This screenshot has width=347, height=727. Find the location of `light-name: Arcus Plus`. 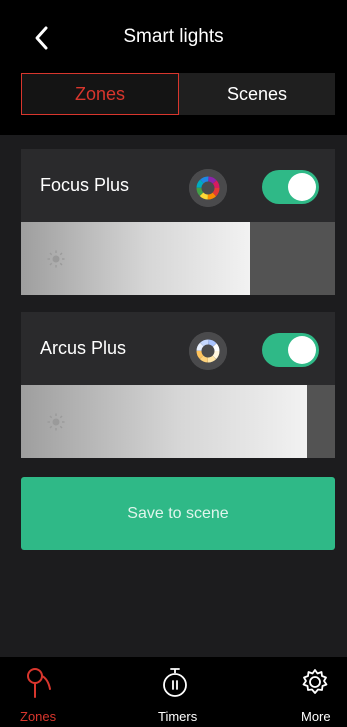

light-name: Arcus Plus is located at coordinates (83, 348).